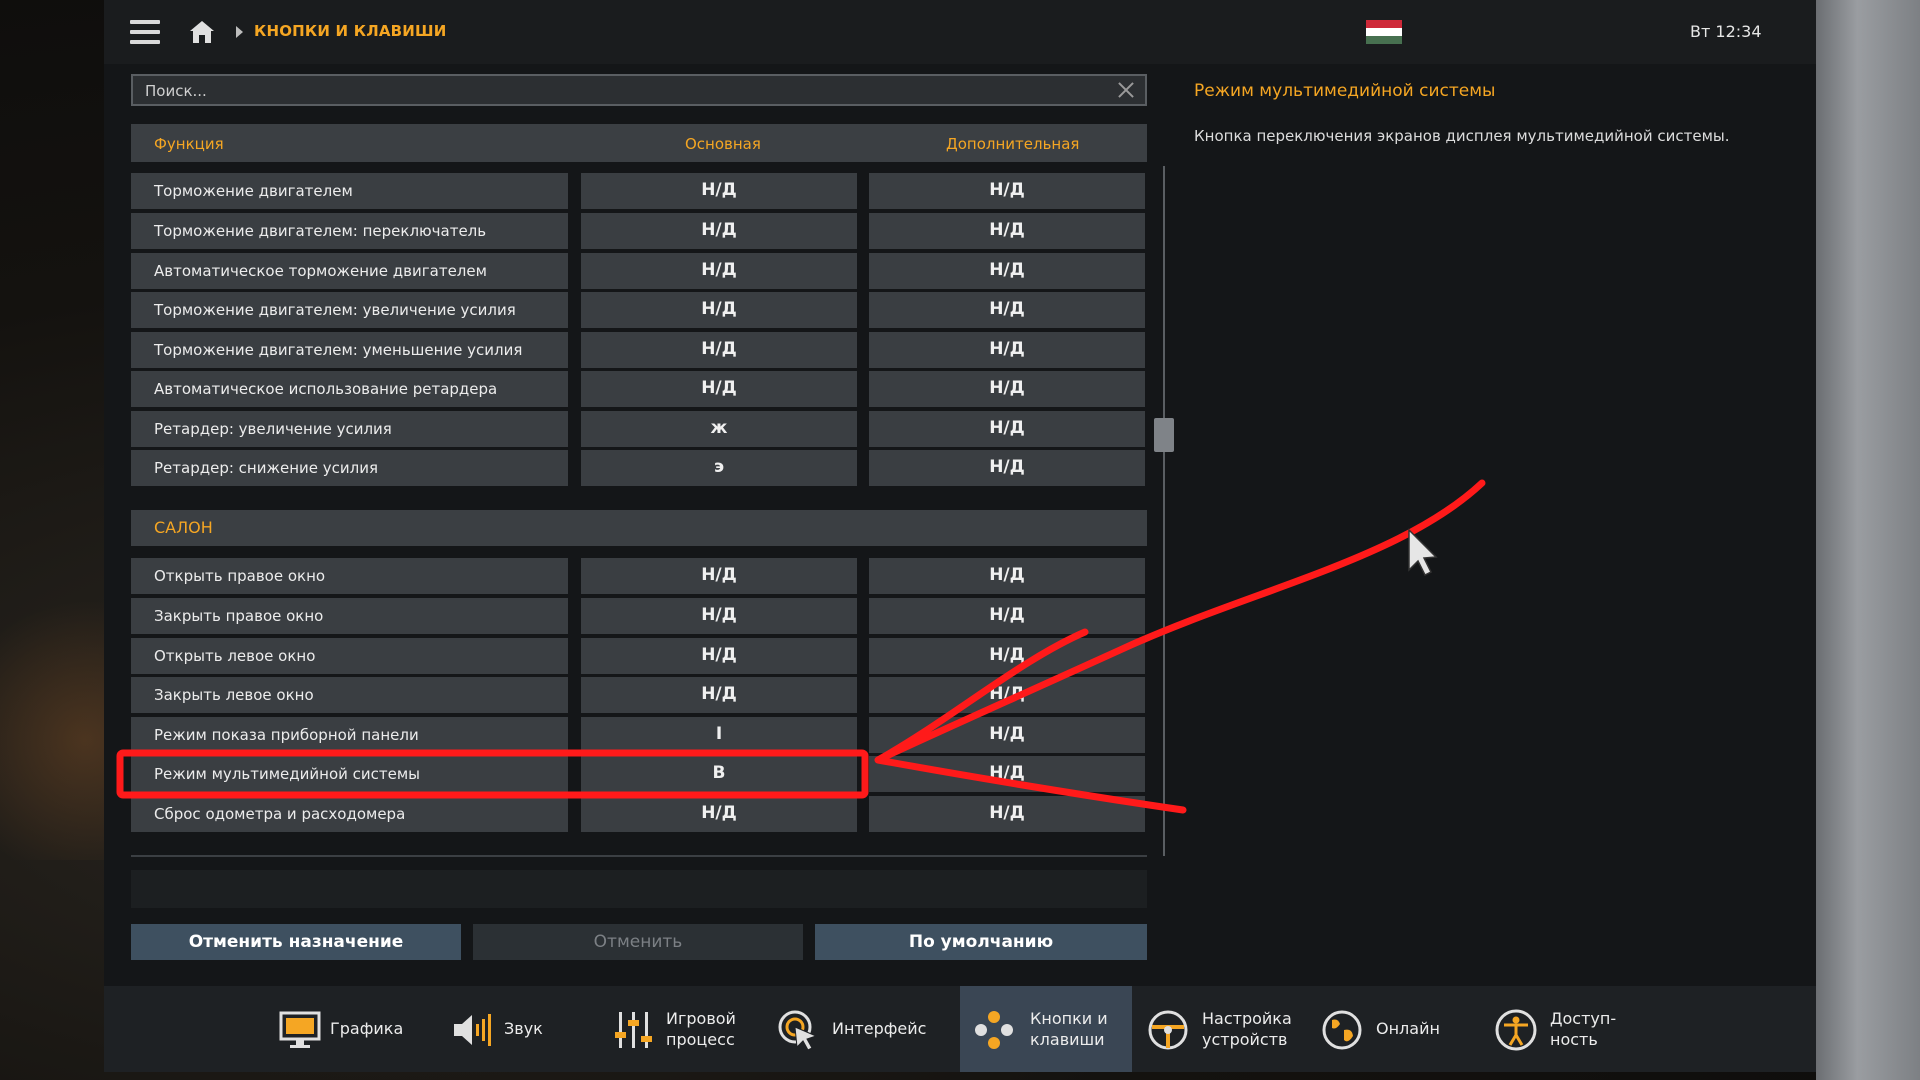 Image resolution: width=1920 pixels, height=1080 pixels. Describe the element at coordinates (700, 1039) in the screenshot. I see `nav-label: процесс` at that location.